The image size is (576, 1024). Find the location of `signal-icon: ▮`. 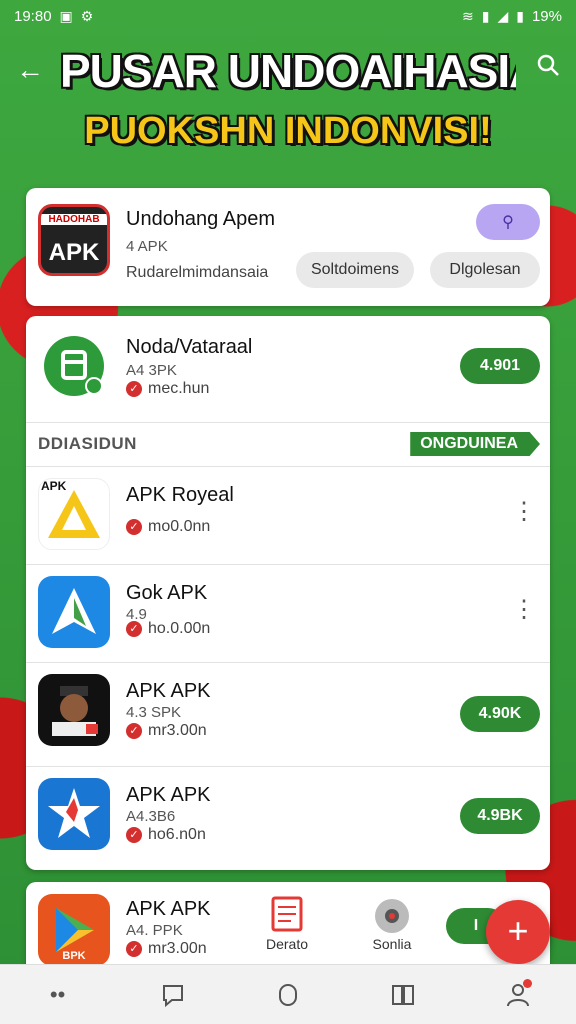

signal-icon: ▮ is located at coordinates (485, 15).